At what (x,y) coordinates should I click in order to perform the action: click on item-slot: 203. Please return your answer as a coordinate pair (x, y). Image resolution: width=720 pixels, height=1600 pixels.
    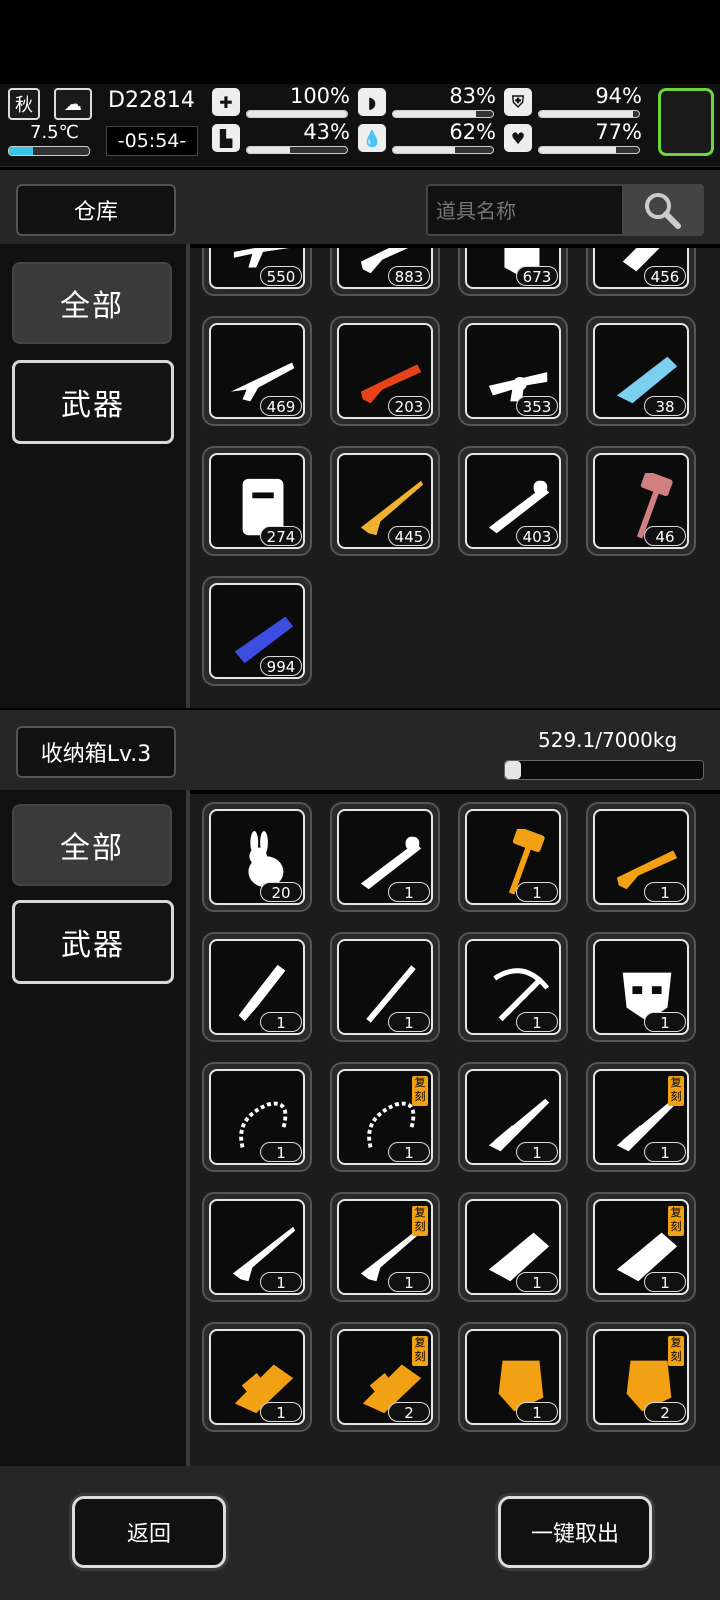
    Looking at the image, I should click on (385, 371).